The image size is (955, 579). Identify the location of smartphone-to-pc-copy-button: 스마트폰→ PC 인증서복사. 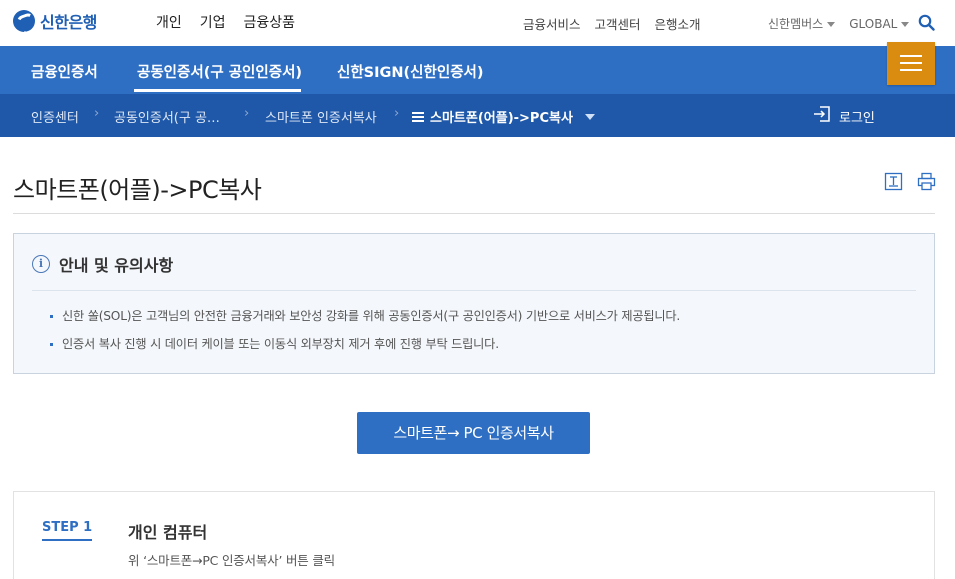
(473, 433).